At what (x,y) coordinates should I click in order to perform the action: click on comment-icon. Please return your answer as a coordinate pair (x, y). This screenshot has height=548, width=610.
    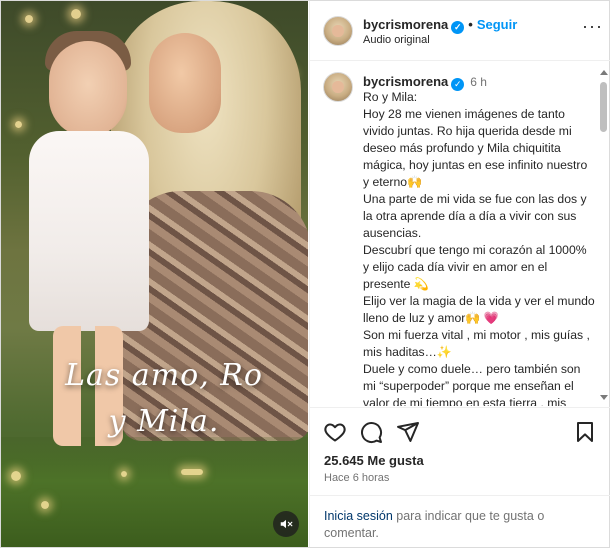
    Looking at the image, I should click on (371, 432).